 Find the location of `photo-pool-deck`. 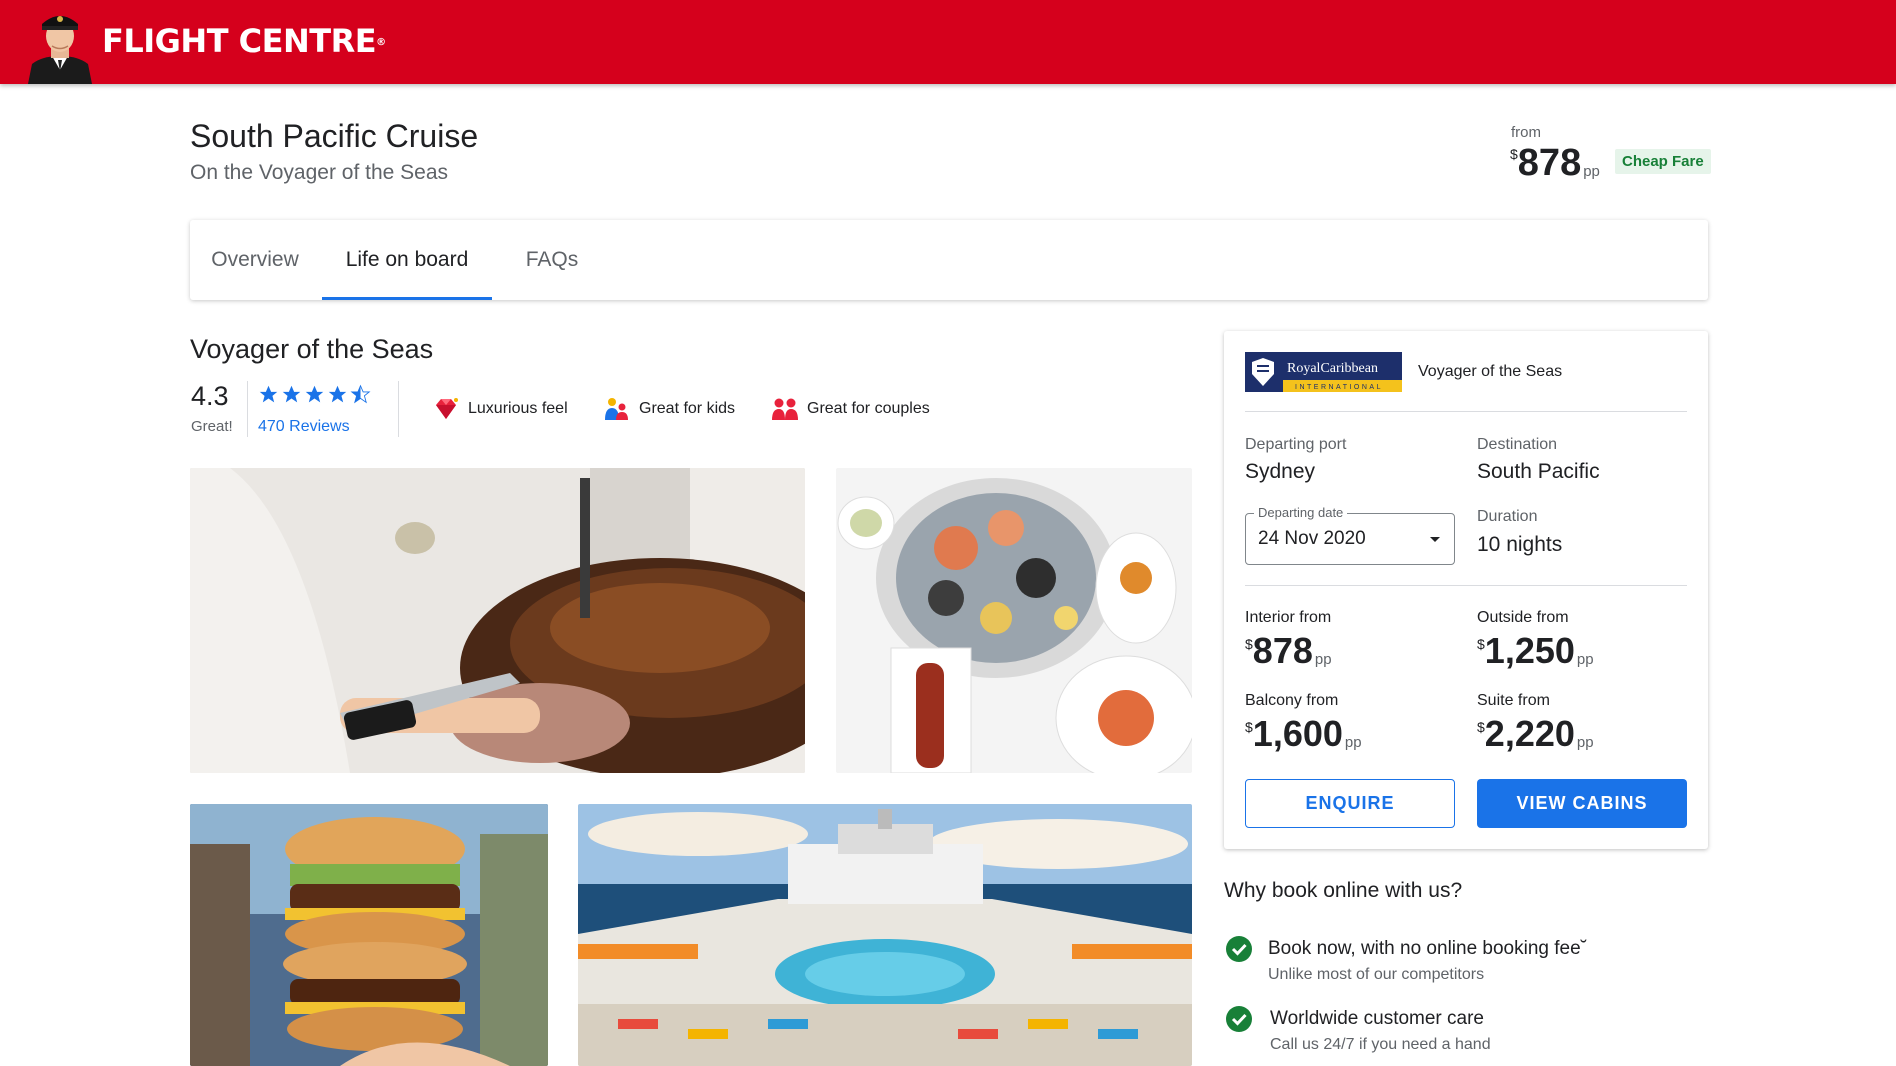

photo-pool-deck is located at coordinates (885, 935).